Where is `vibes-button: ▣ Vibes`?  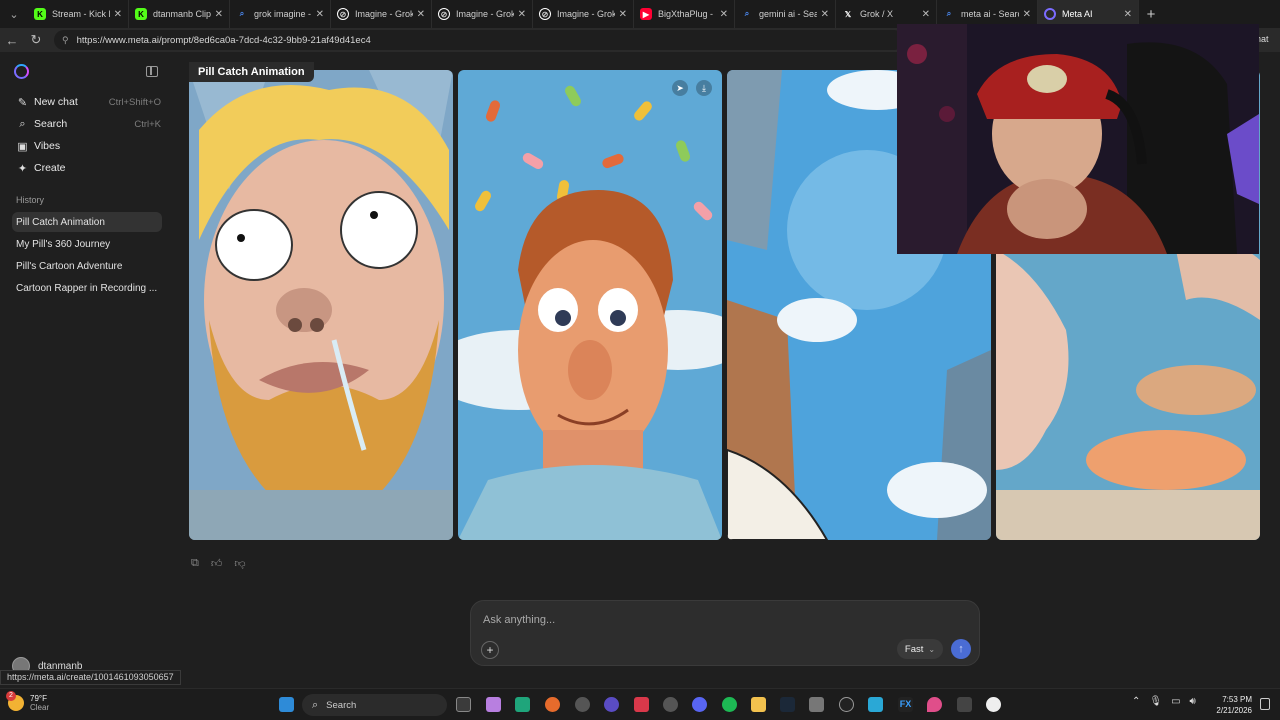 vibes-button: ▣ Vibes is located at coordinates (88, 146).